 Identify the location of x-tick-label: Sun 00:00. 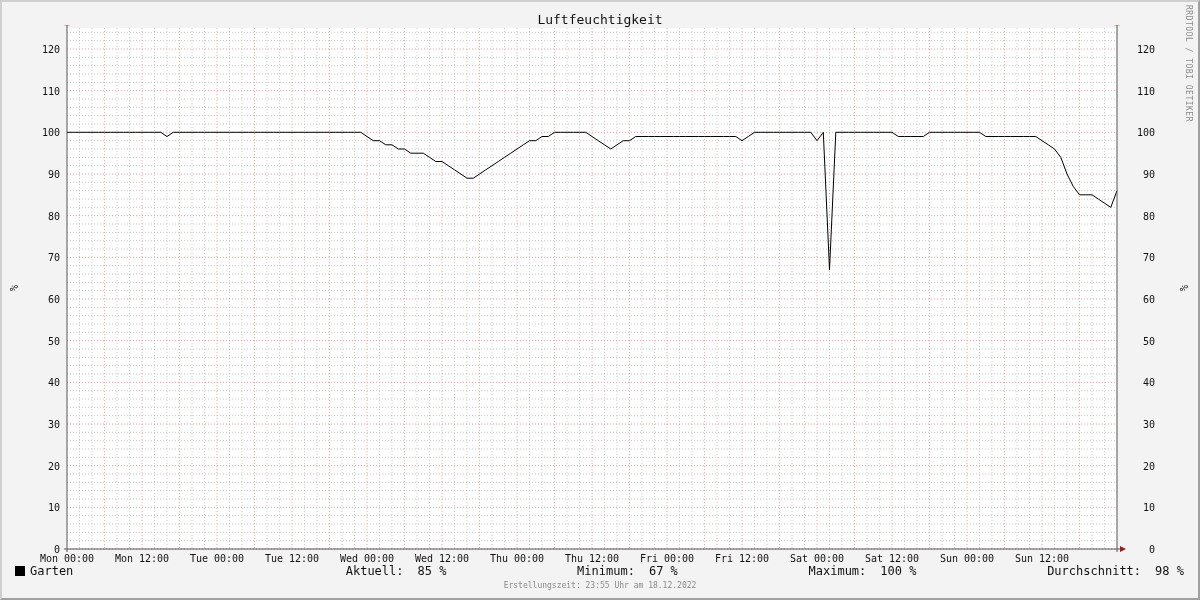
(967, 558).